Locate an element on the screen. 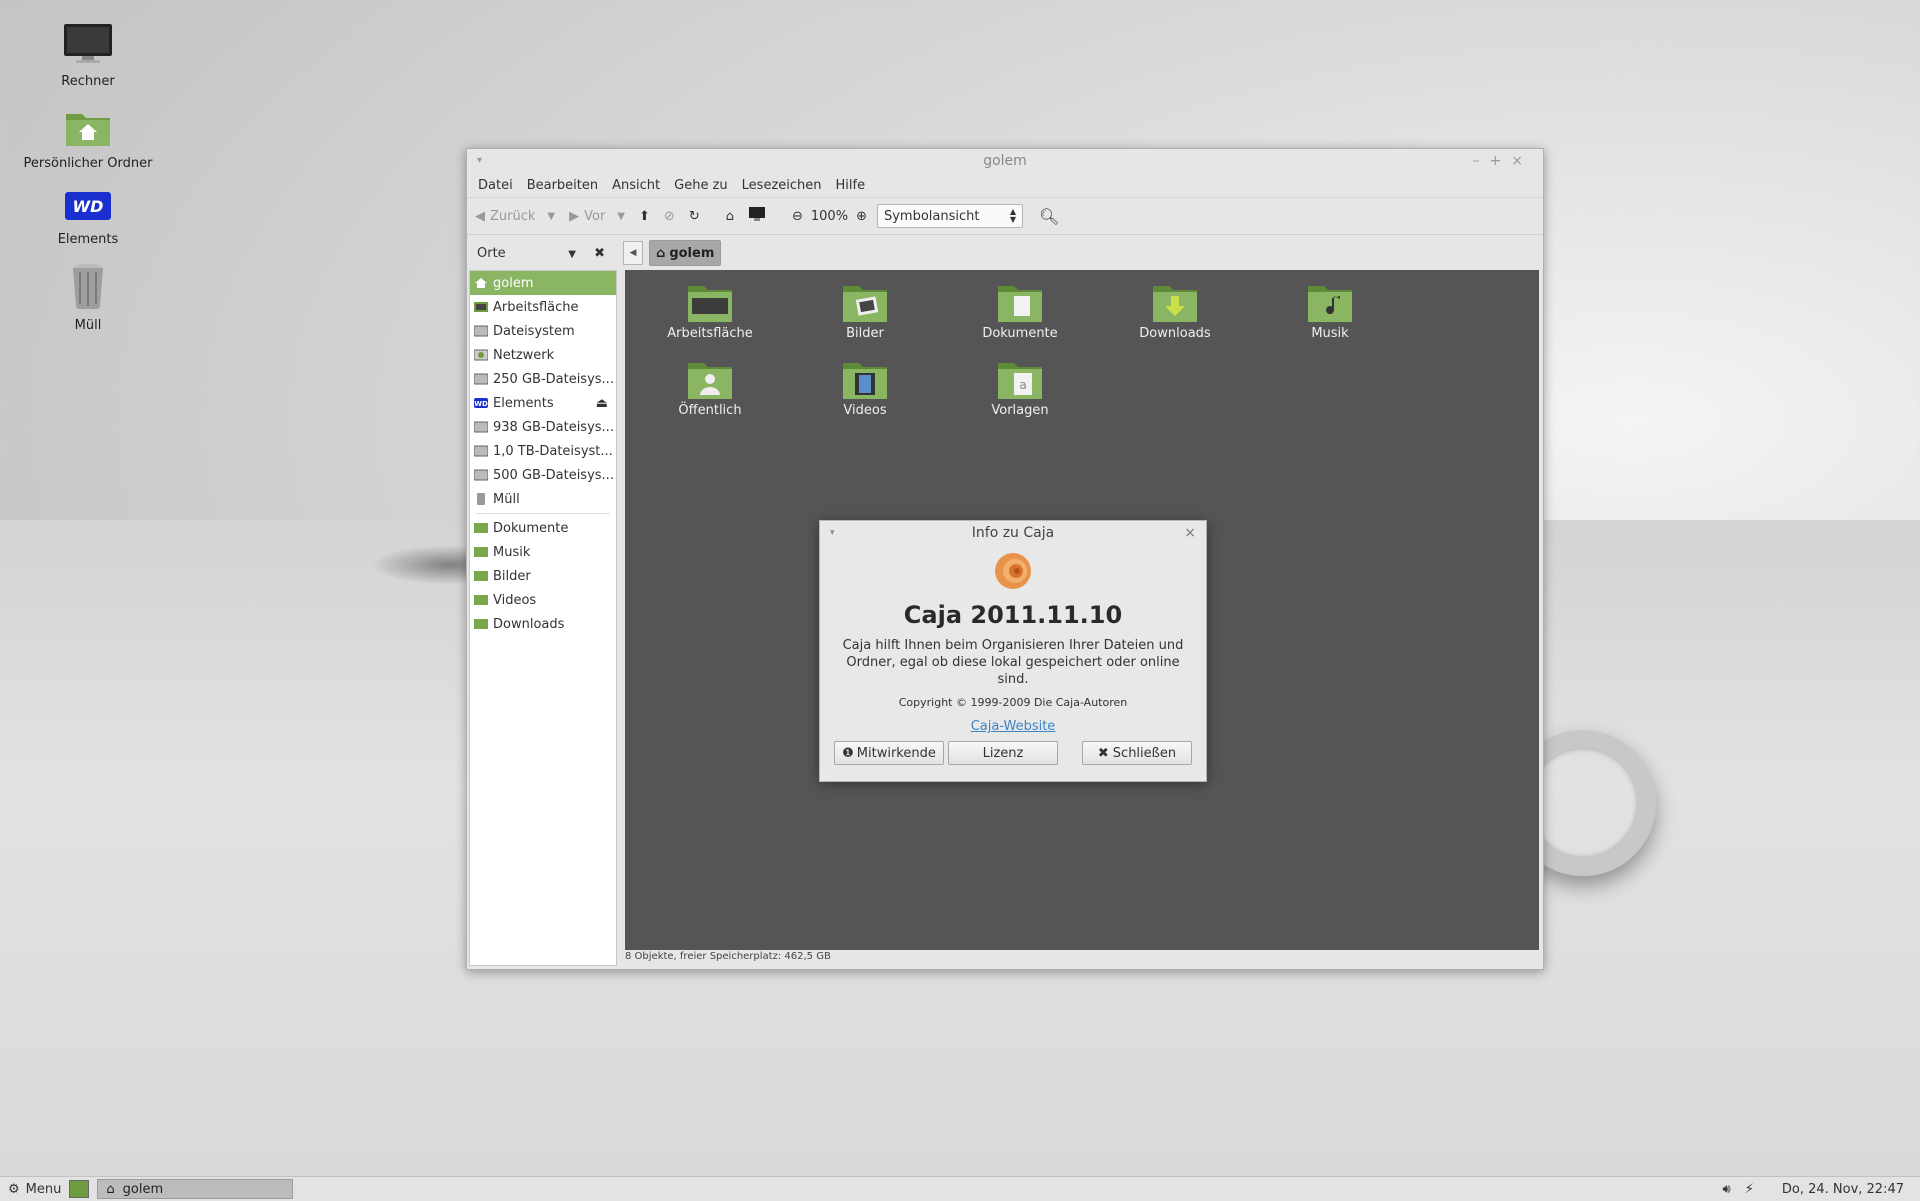 This screenshot has width=1920, height=1201. monitor-icon is located at coordinates (757, 216).